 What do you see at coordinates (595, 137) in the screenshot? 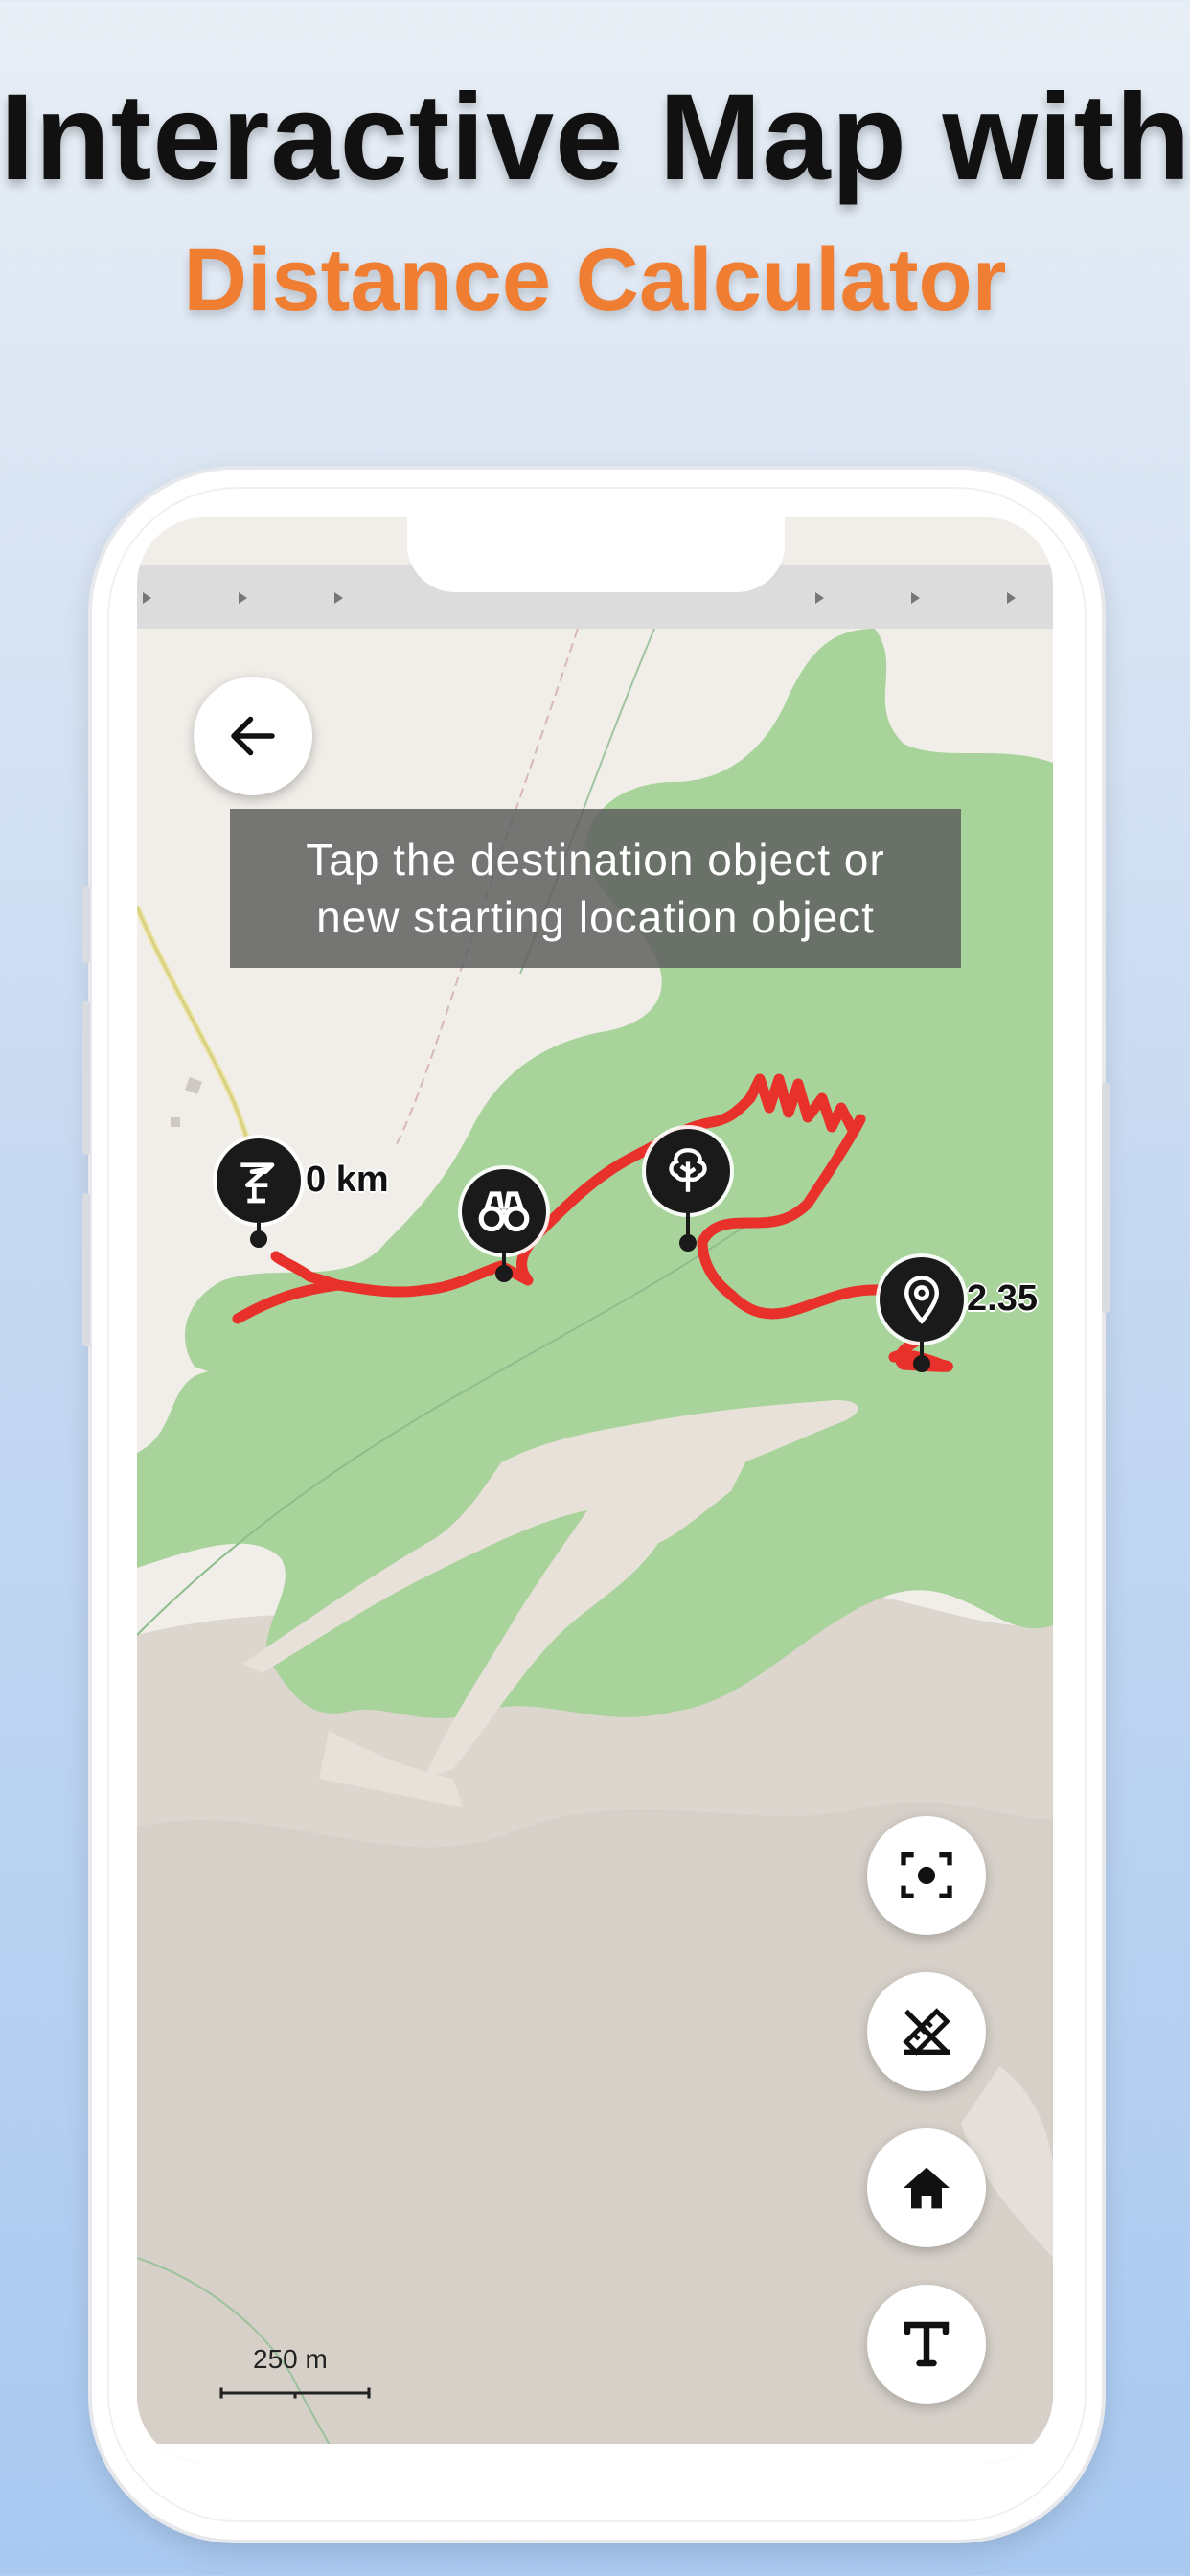
I see `headline-title: Interactive Map with` at bounding box center [595, 137].